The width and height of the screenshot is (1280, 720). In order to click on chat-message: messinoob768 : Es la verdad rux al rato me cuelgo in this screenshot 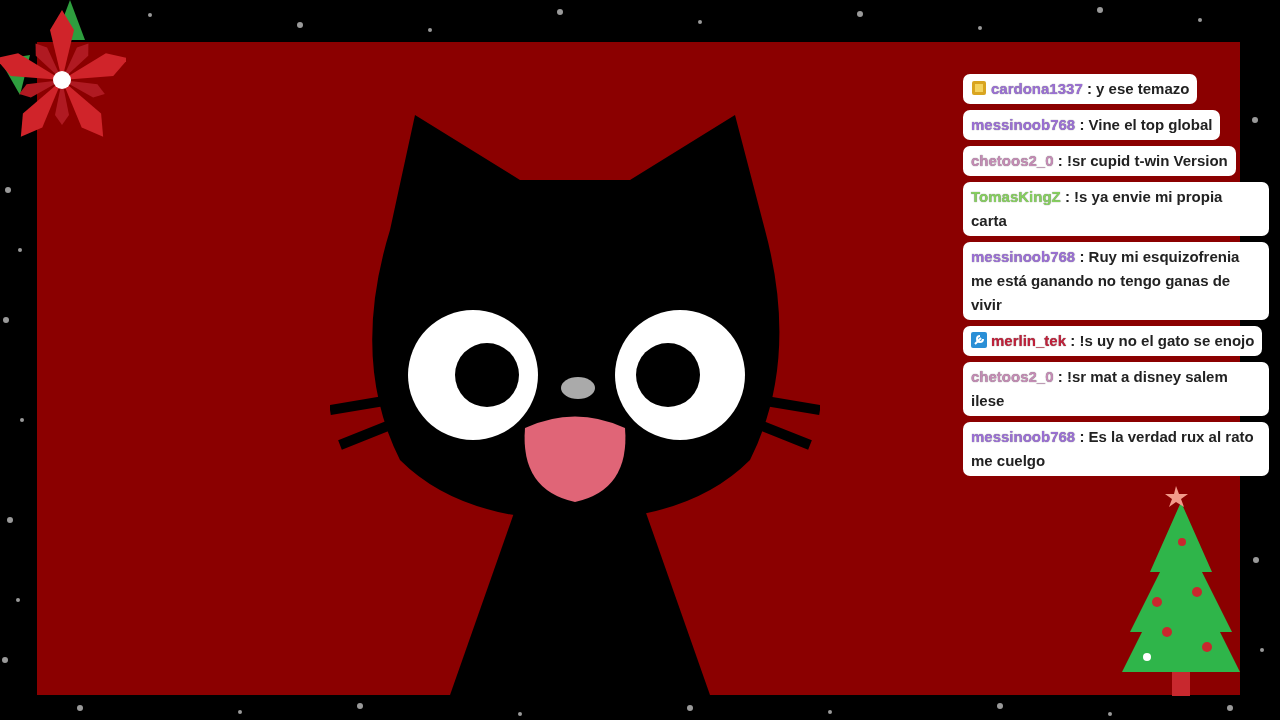, I will do `click(1116, 449)`.